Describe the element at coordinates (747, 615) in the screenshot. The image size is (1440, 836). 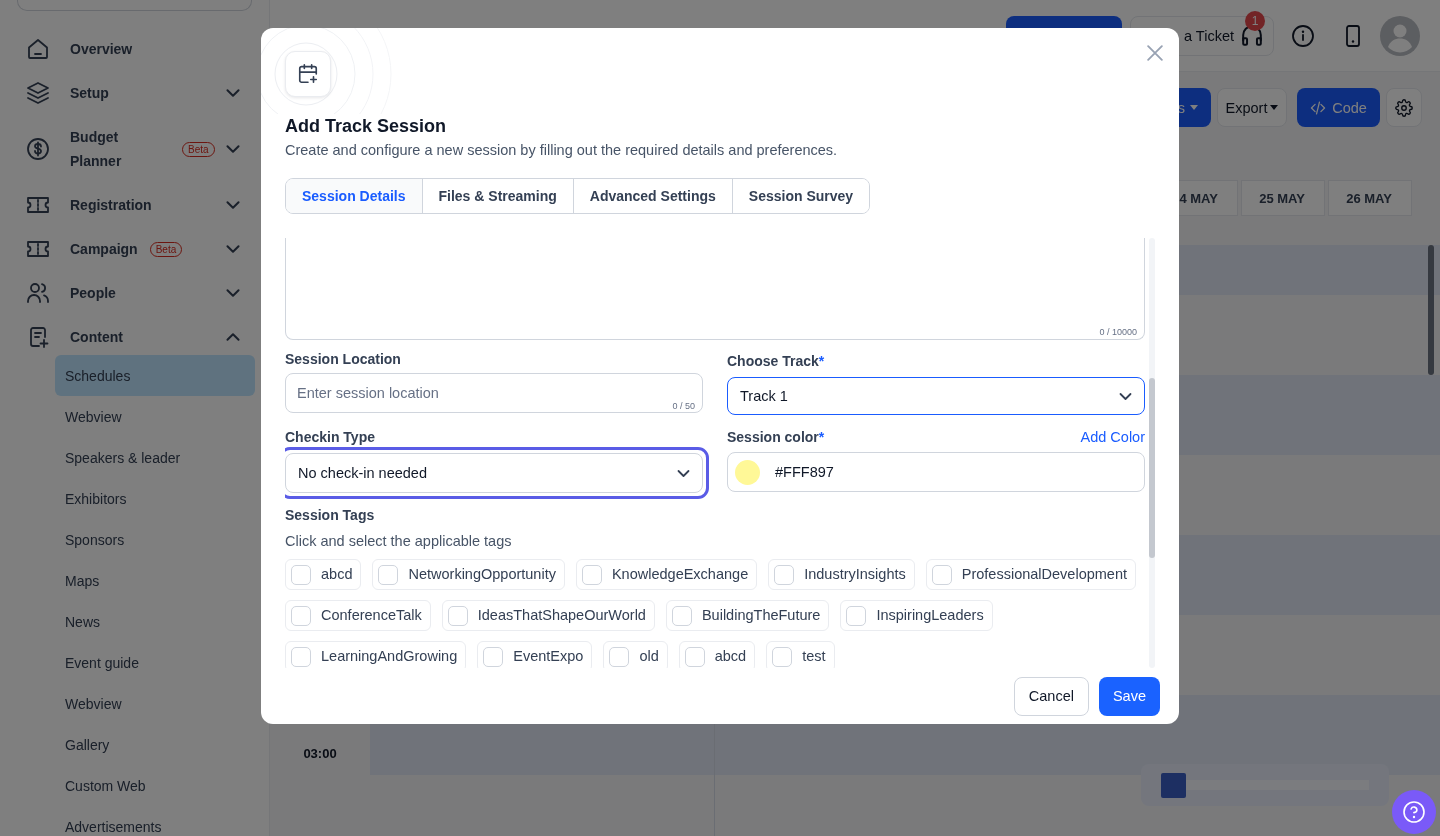
I see `tag-option: BuildingTheFuture` at that location.